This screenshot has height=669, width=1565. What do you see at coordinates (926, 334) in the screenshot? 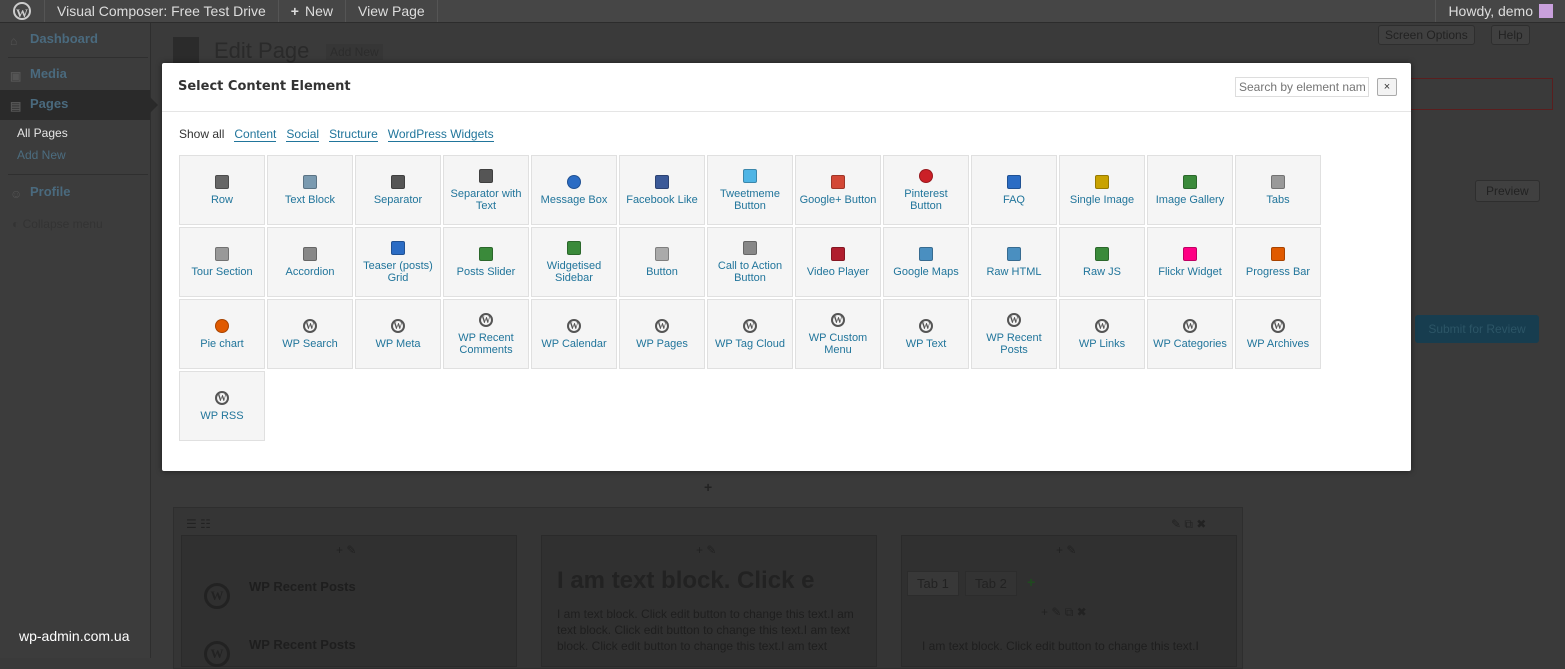
I see `element-tile: W WP Text` at bounding box center [926, 334].